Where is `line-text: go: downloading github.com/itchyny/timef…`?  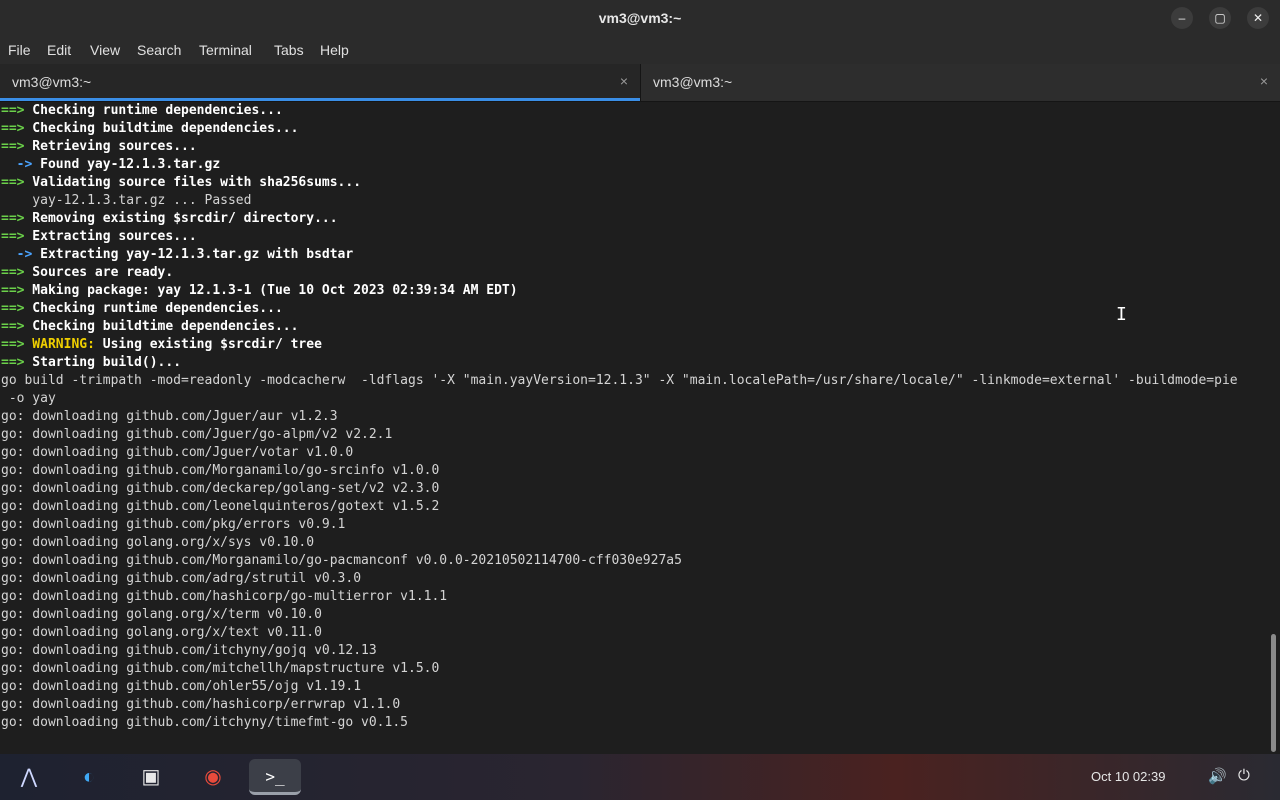 line-text: go: downloading github.com/itchyny/timef… is located at coordinates (204, 722).